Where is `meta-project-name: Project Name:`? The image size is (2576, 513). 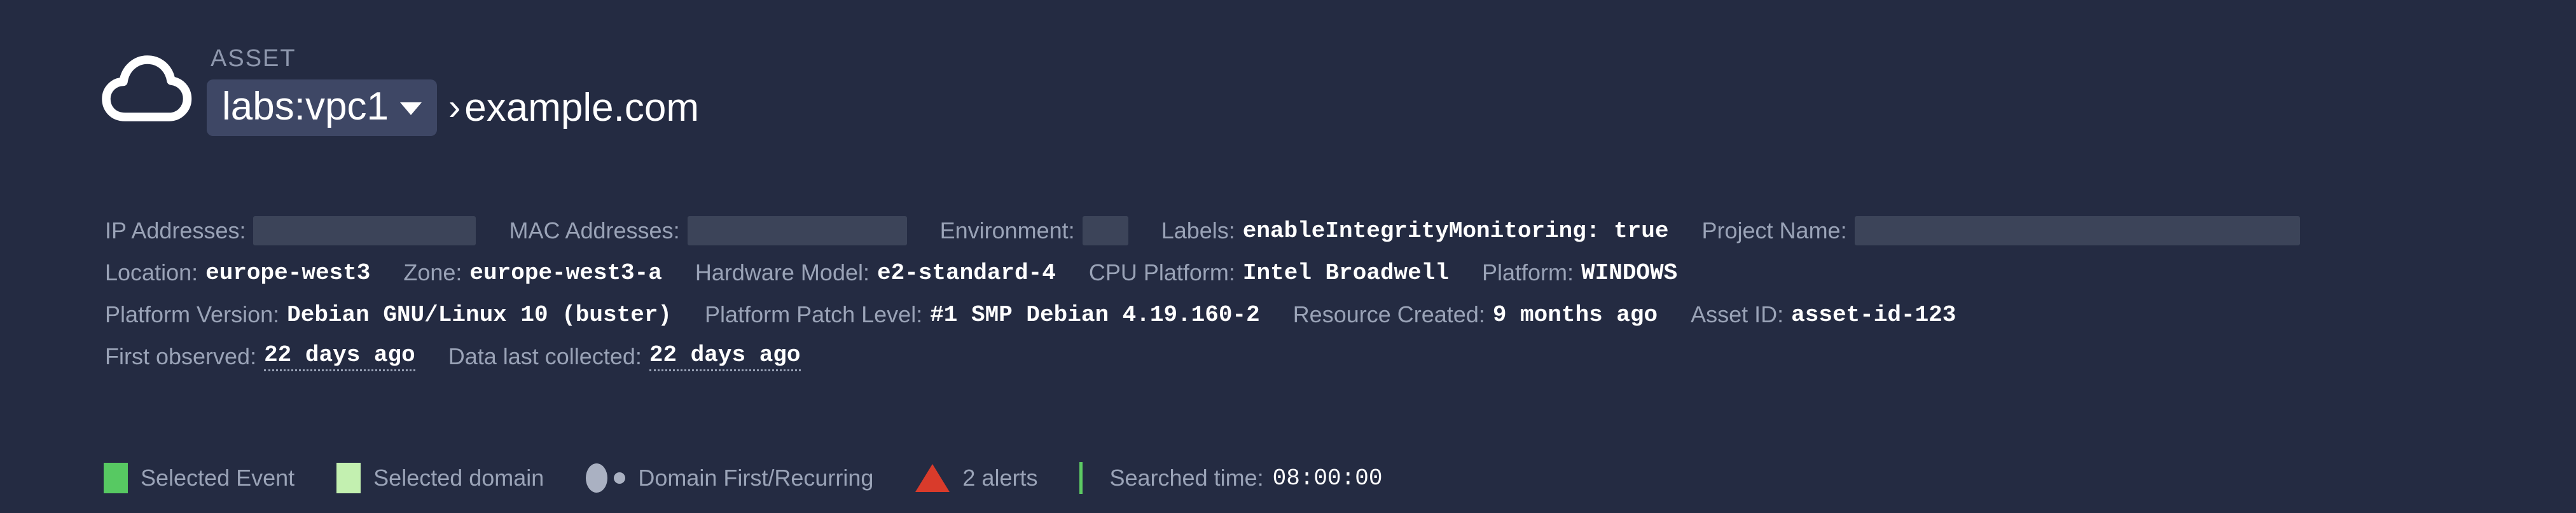 meta-project-name: Project Name: is located at coordinates (2001, 231).